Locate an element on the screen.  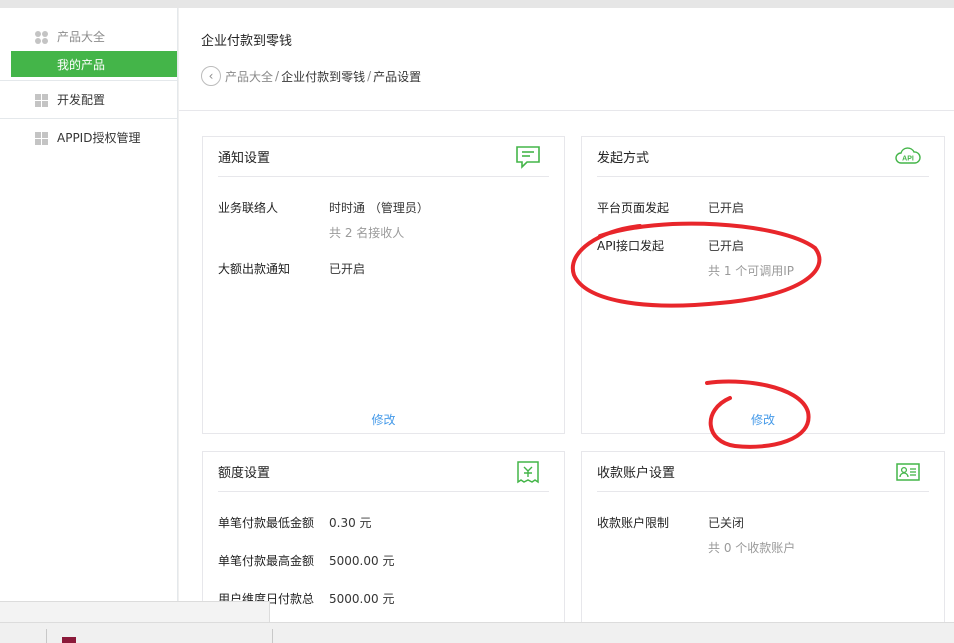
row-platform-initiate: 平台页面发起 已开启 is located at coordinates (670, 207).